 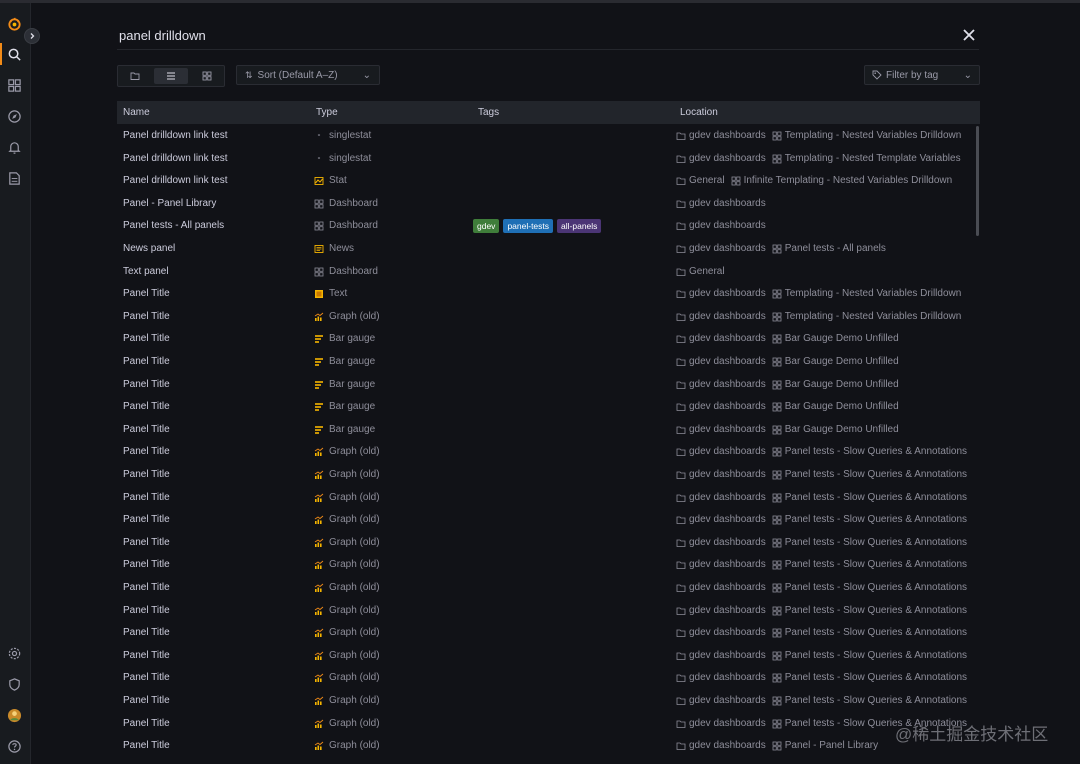 What do you see at coordinates (529, 35) in the screenshot?
I see `search-input` at bounding box center [529, 35].